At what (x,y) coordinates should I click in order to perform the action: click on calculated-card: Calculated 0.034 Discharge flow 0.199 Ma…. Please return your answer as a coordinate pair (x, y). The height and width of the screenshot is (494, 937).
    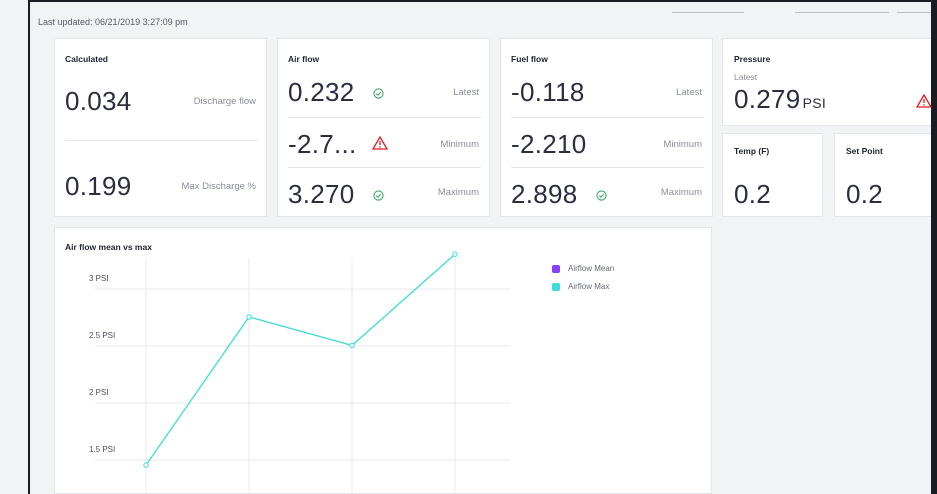
    Looking at the image, I should click on (160, 127).